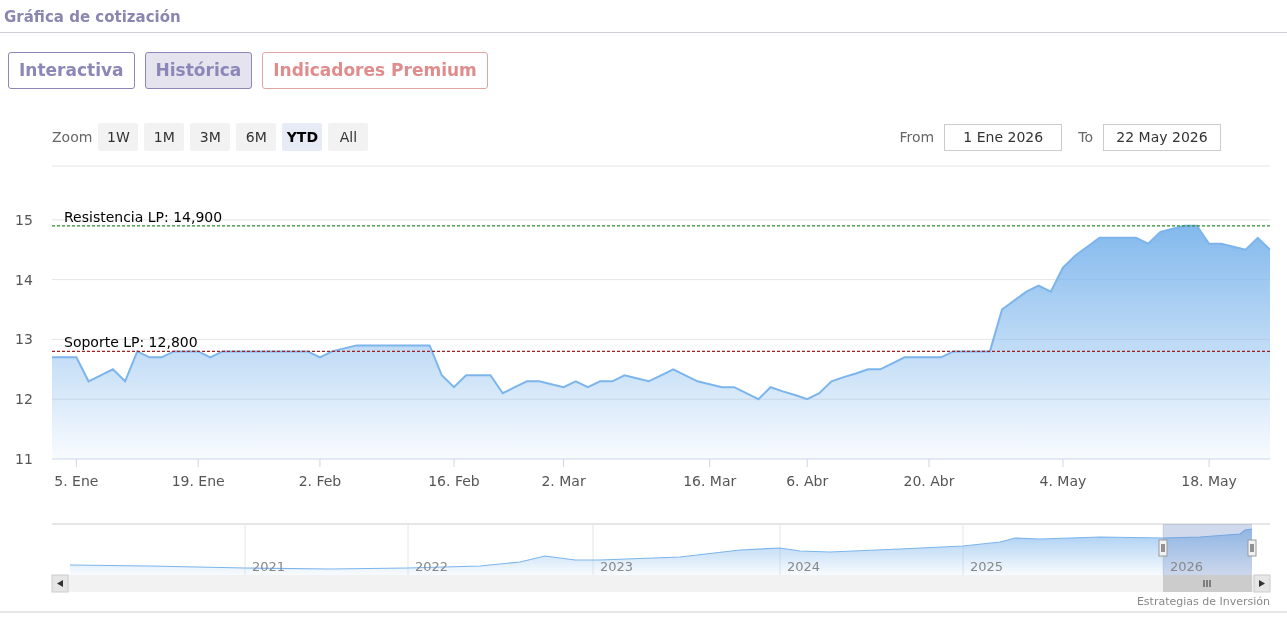  What do you see at coordinates (24, 219) in the screenshot?
I see `y-axis-label: 15` at bounding box center [24, 219].